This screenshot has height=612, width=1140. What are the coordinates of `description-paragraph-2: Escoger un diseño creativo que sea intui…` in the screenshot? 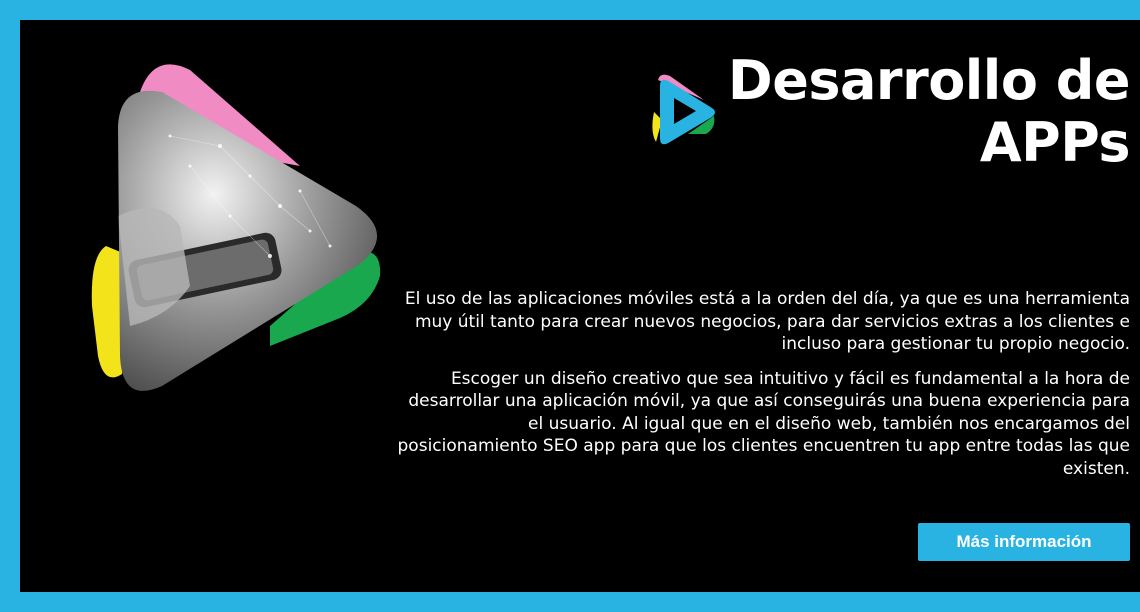 It's located at (763, 423).